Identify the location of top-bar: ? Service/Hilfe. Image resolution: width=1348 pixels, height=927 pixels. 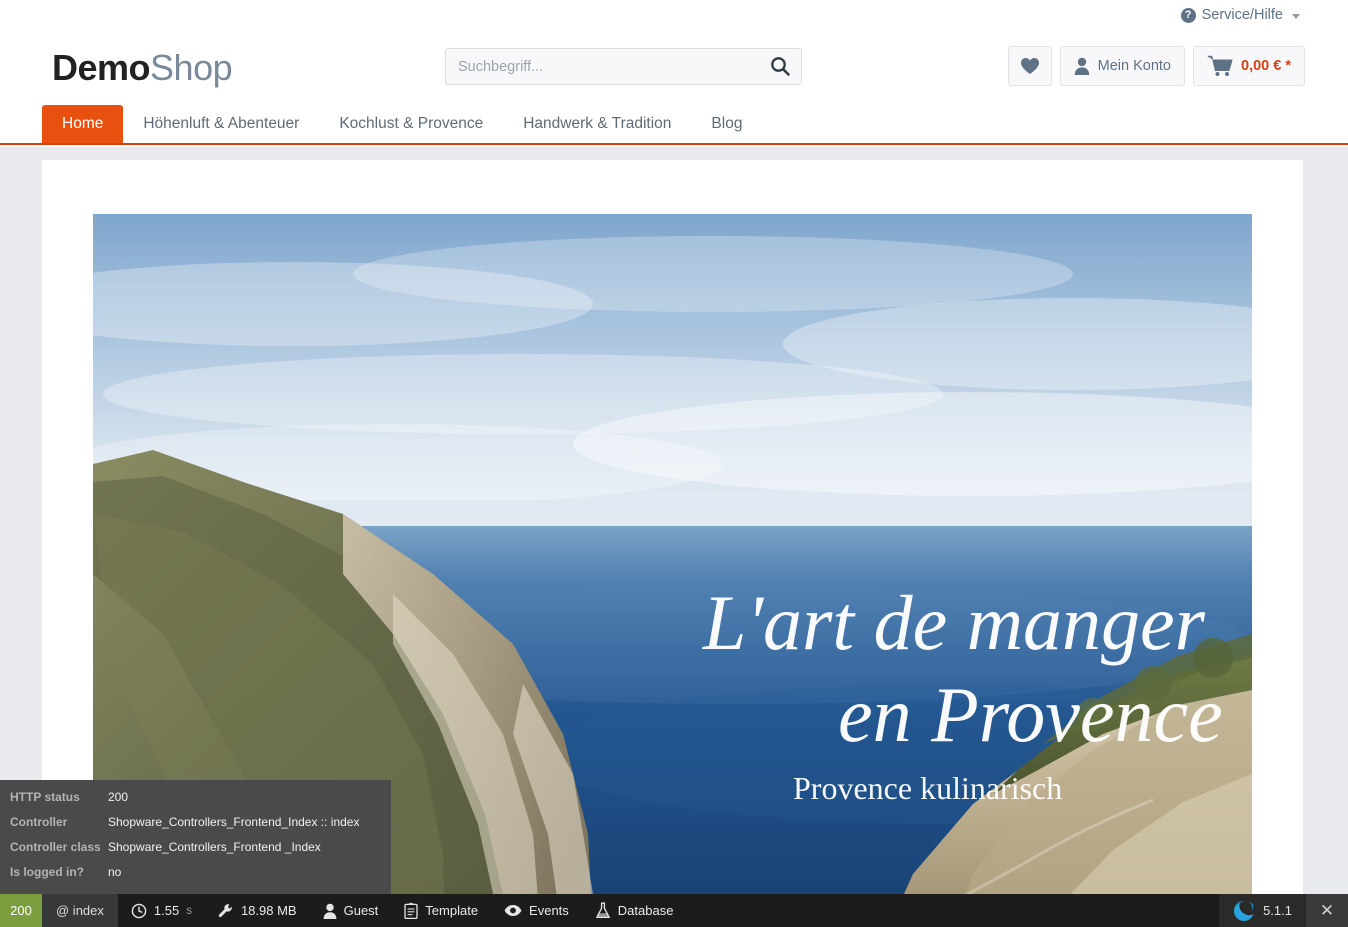
(674, 16).